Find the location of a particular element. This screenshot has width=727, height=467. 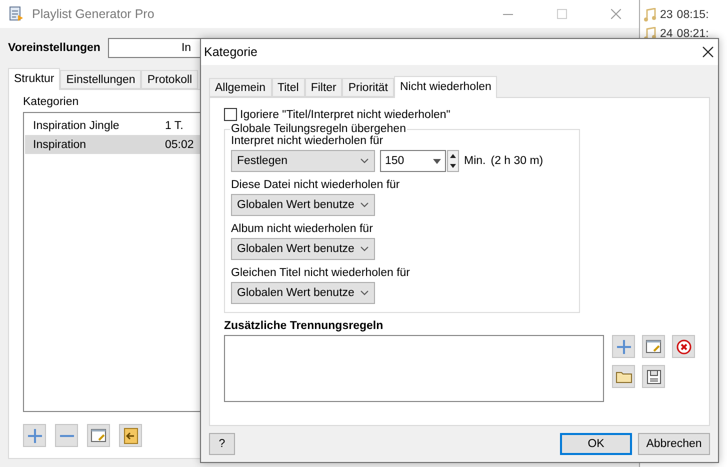

tab: Nicht wiederholen is located at coordinates (446, 87).